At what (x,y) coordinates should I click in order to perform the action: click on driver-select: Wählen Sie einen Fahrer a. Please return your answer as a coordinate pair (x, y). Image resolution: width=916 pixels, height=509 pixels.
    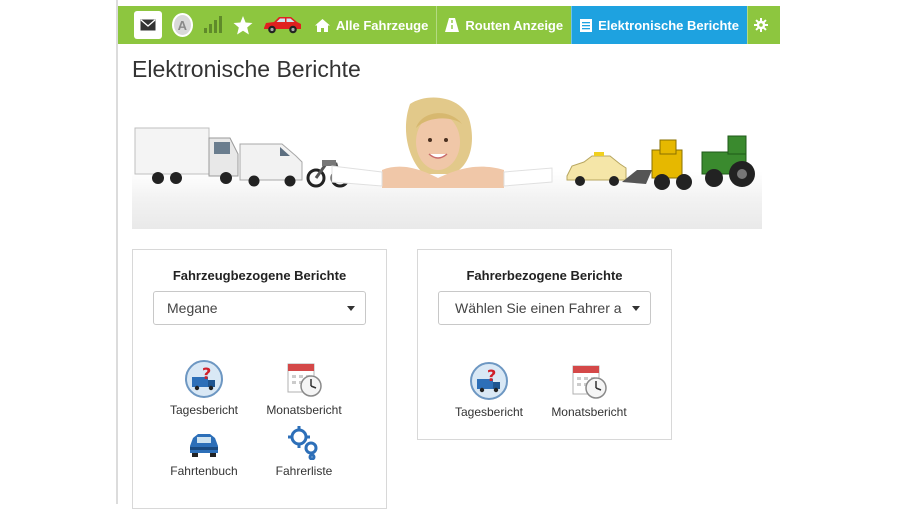
    Looking at the image, I should click on (544, 308).